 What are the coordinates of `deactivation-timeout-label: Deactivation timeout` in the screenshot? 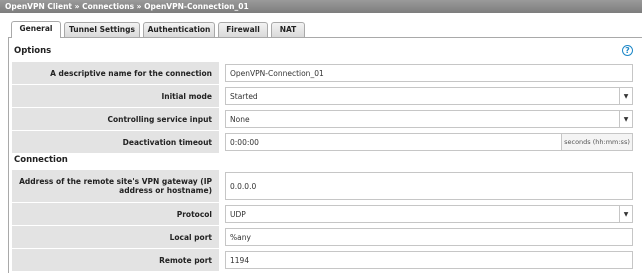 It's located at (115, 142).